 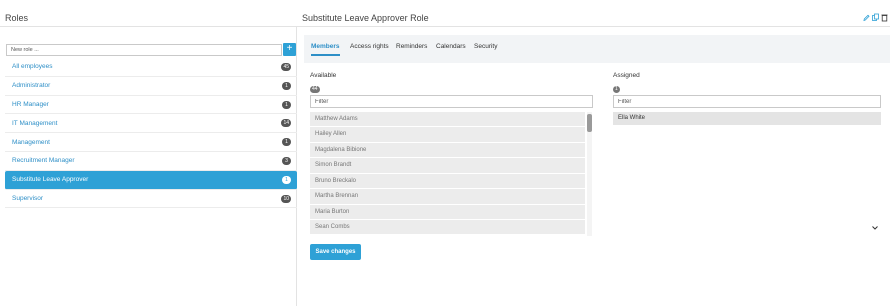 I want to click on list-item: Hailey Allen, so click(x=447, y=134).